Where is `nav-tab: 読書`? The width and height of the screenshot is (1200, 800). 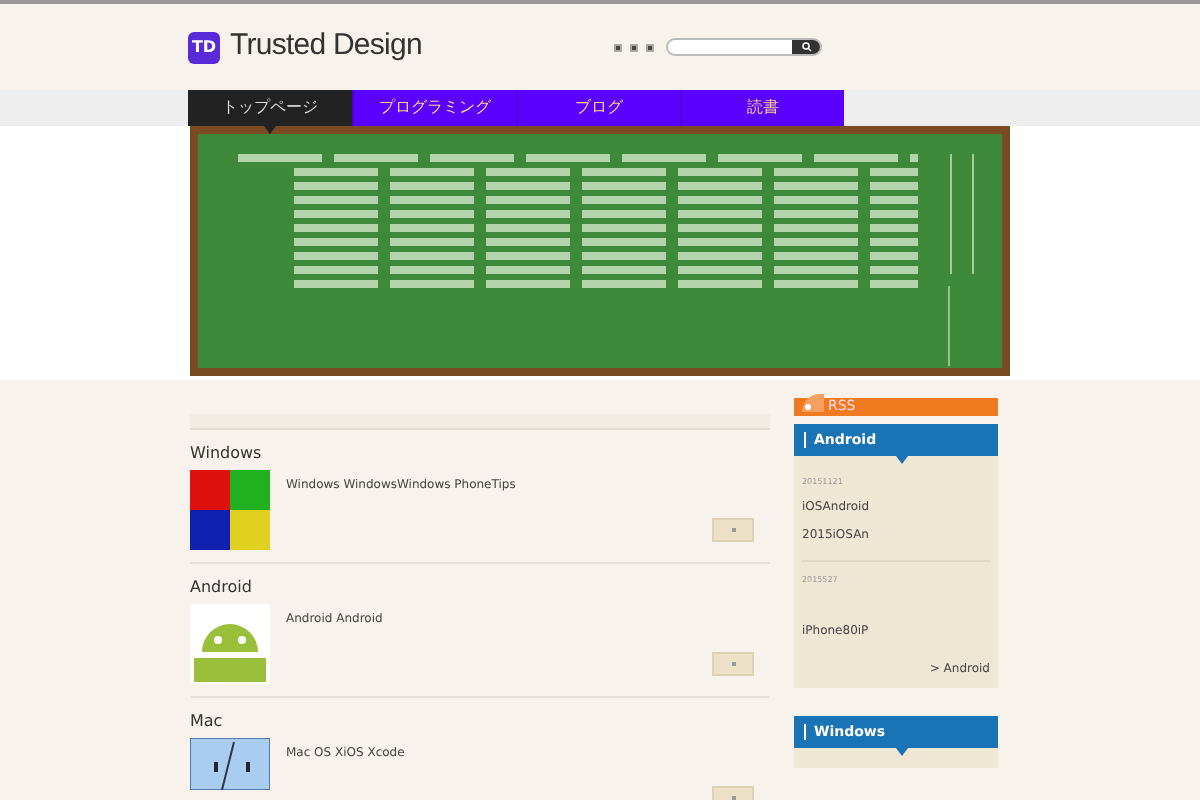 nav-tab: 読書 is located at coordinates (762, 108).